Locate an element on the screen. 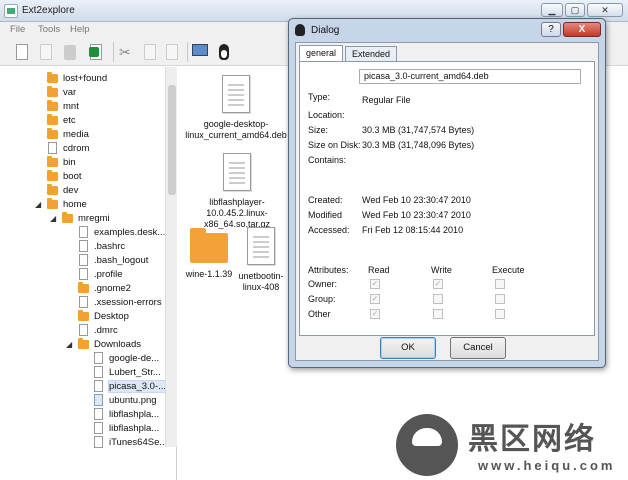  file-item: wine-1.1.39 is located at coordinates (209, 254).